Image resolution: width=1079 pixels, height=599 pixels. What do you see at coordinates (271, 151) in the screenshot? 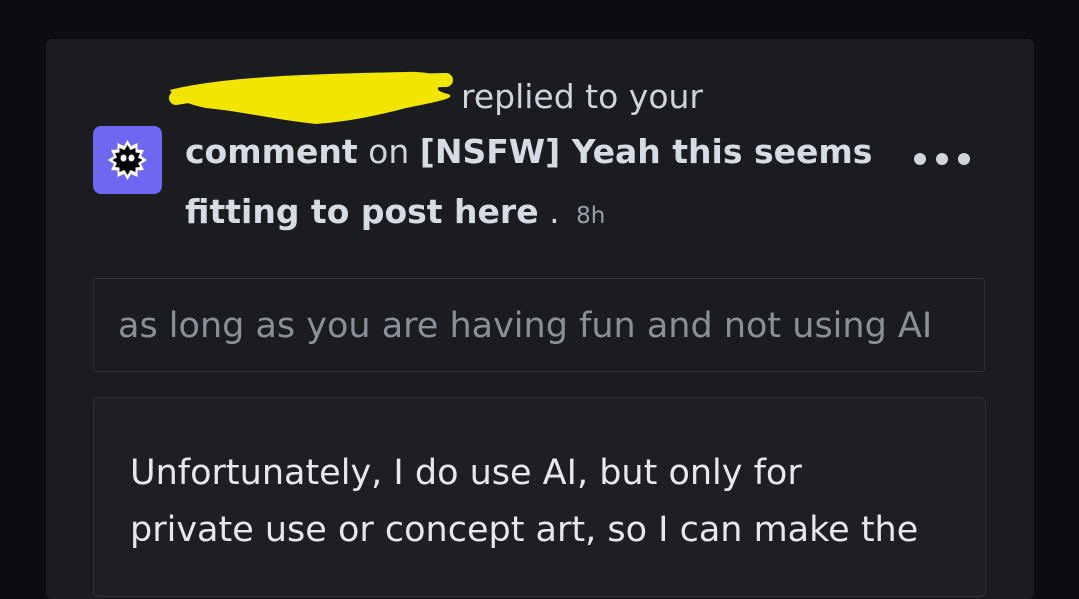
I see `comment-link: comment` at bounding box center [271, 151].